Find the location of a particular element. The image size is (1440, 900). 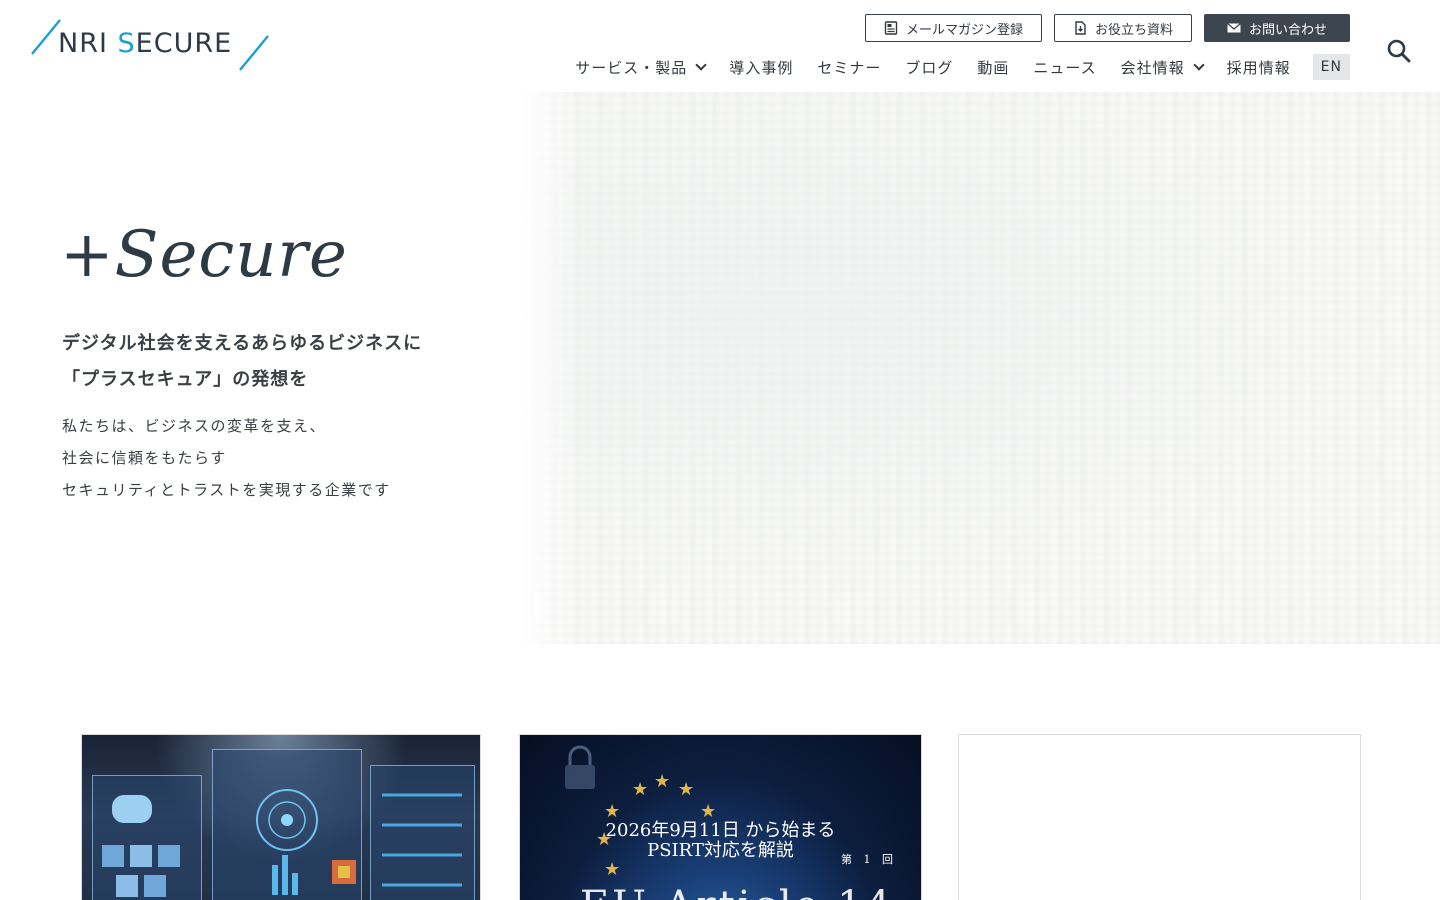

nav-label: 動画 is located at coordinates (993, 67).